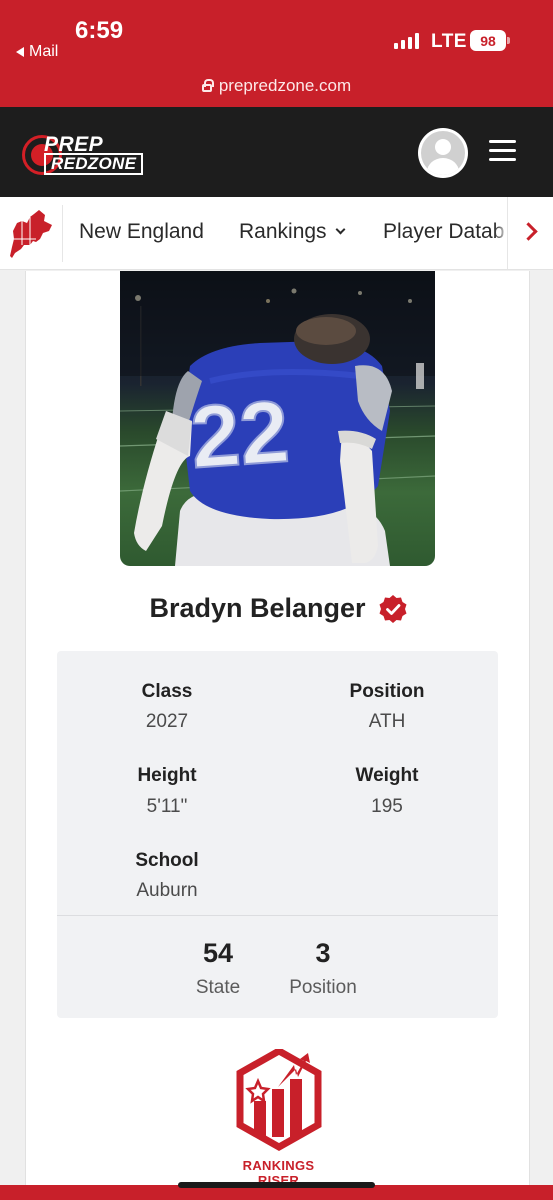 The height and width of the screenshot is (1200, 553). Describe the element at coordinates (323, 953) in the screenshot. I see `position-rank-value: 3` at that location.